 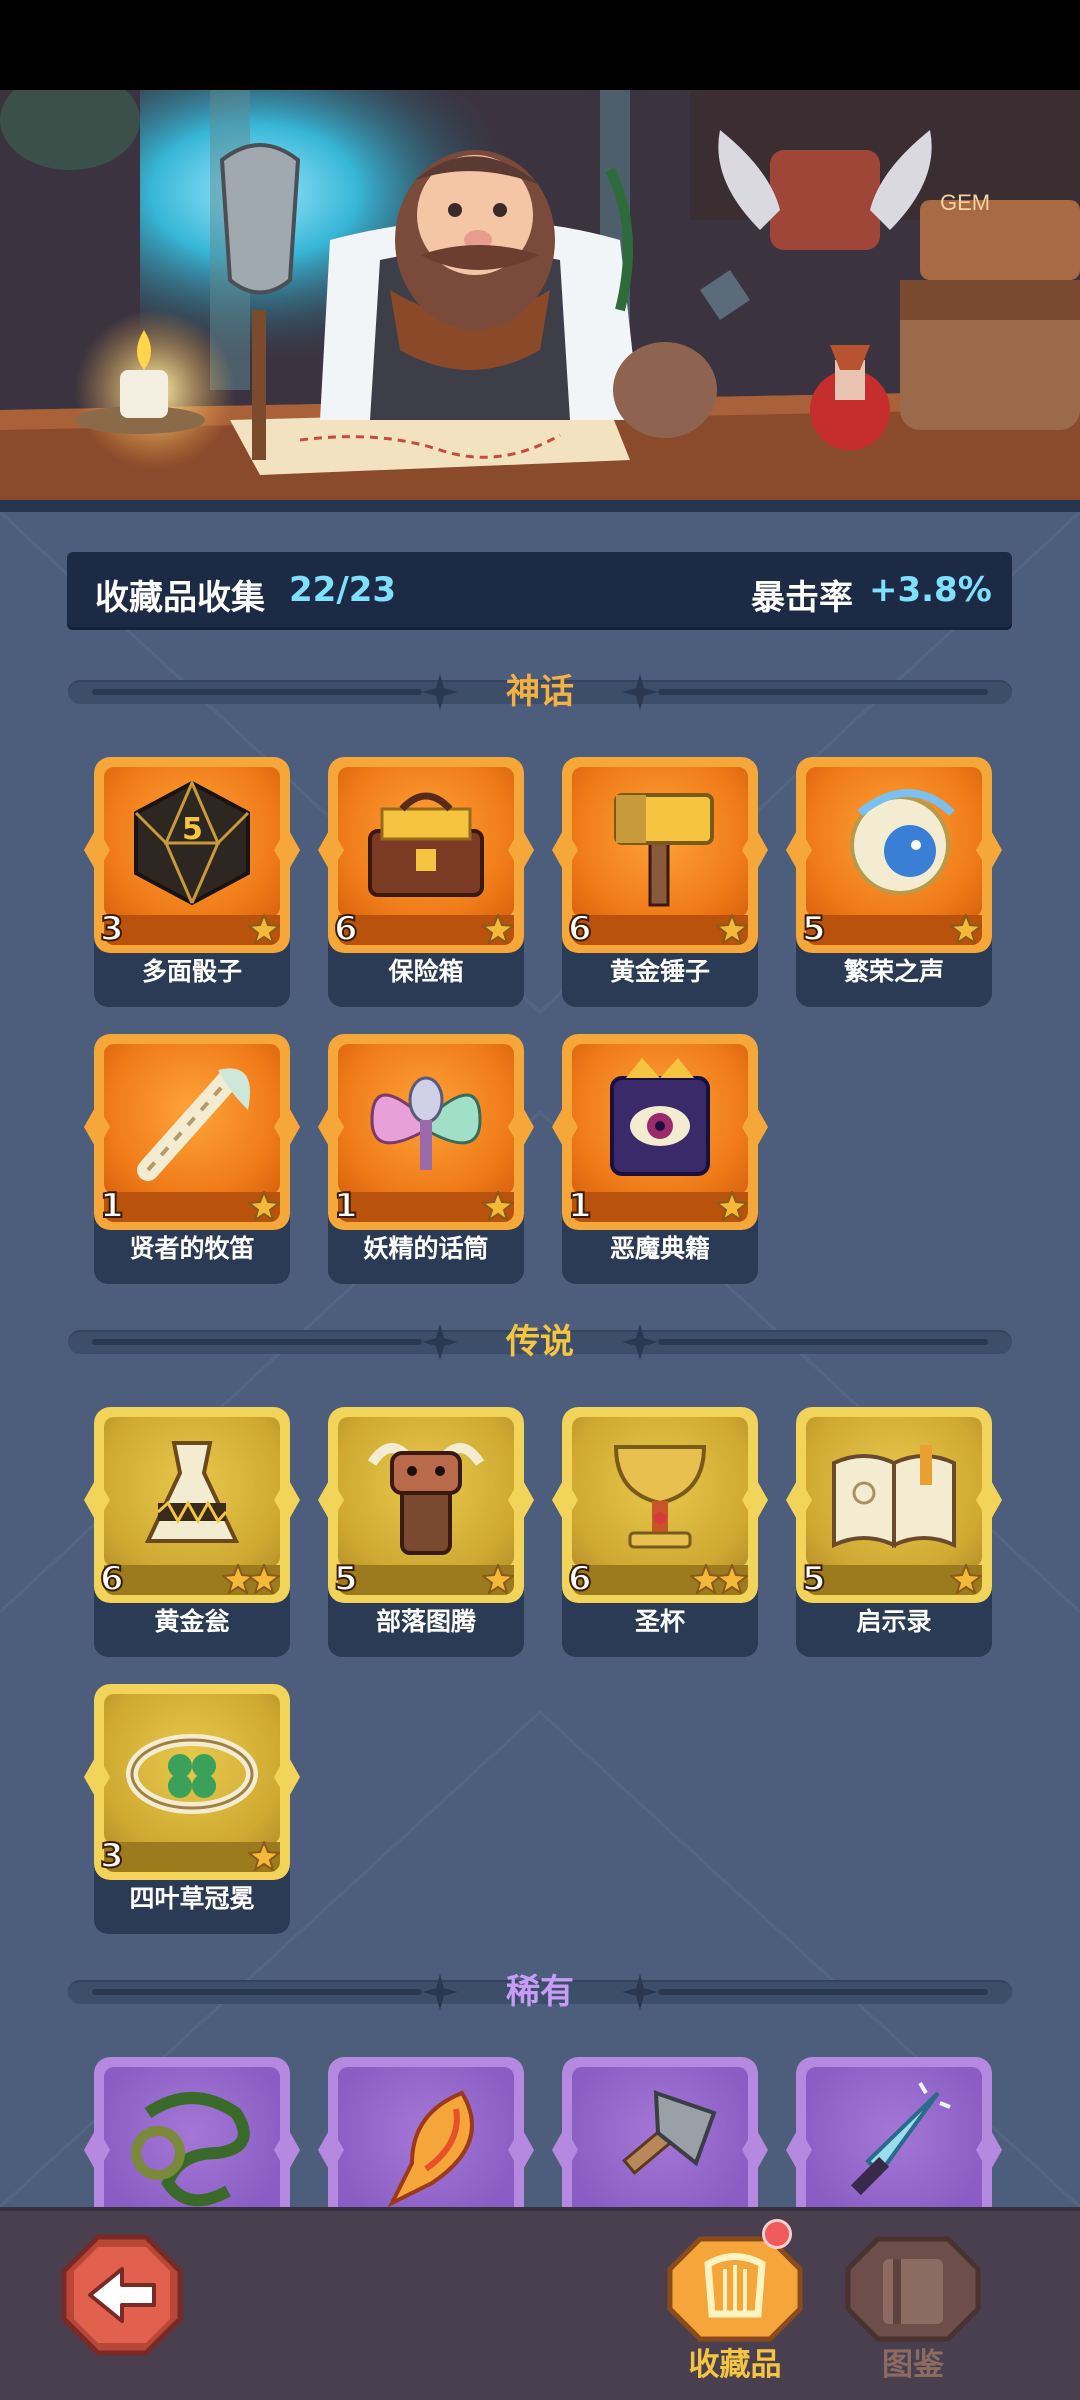 I want to click on flame-feather-icon, so click(x=430, y=2148).